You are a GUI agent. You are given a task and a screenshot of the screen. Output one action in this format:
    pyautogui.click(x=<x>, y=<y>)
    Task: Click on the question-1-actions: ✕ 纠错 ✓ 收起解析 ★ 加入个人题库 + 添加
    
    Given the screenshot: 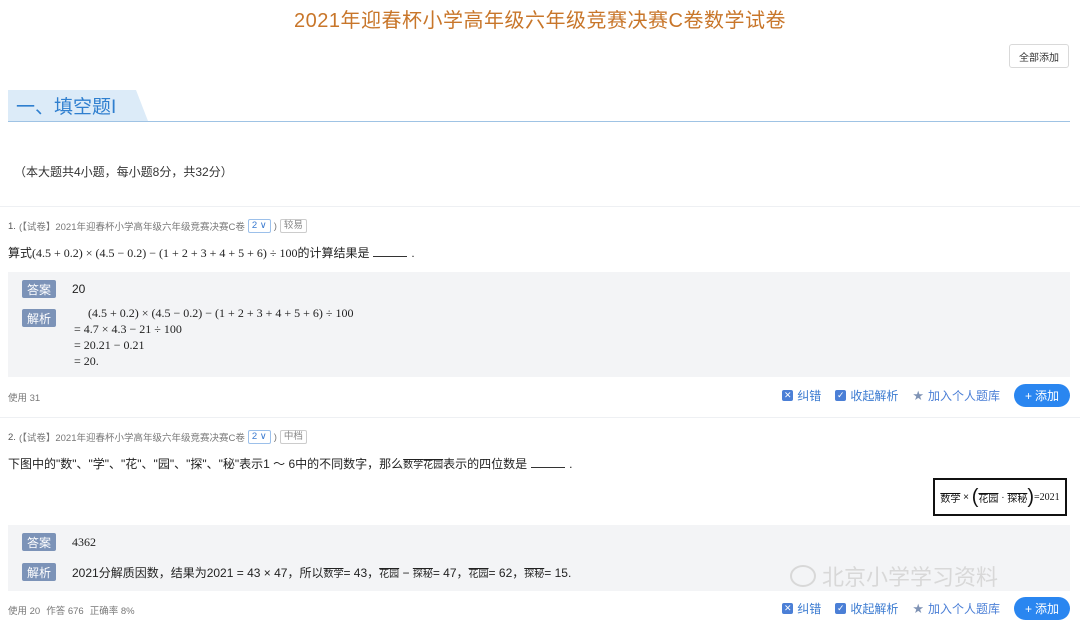 What is the action you would take?
    pyautogui.click(x=926, y=395)
    